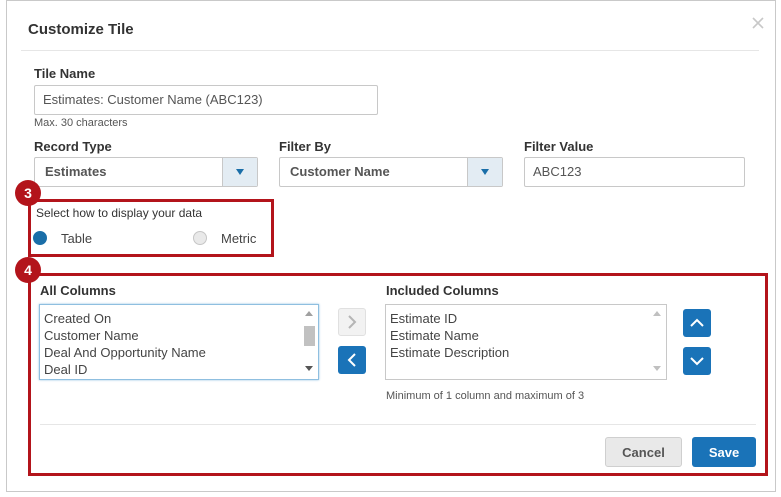 This screenshot has width=781, height=497. What do you see at coordinates (200, 238) in the screenshot?
I see `radio-metric` at bounding box center [200, 238].